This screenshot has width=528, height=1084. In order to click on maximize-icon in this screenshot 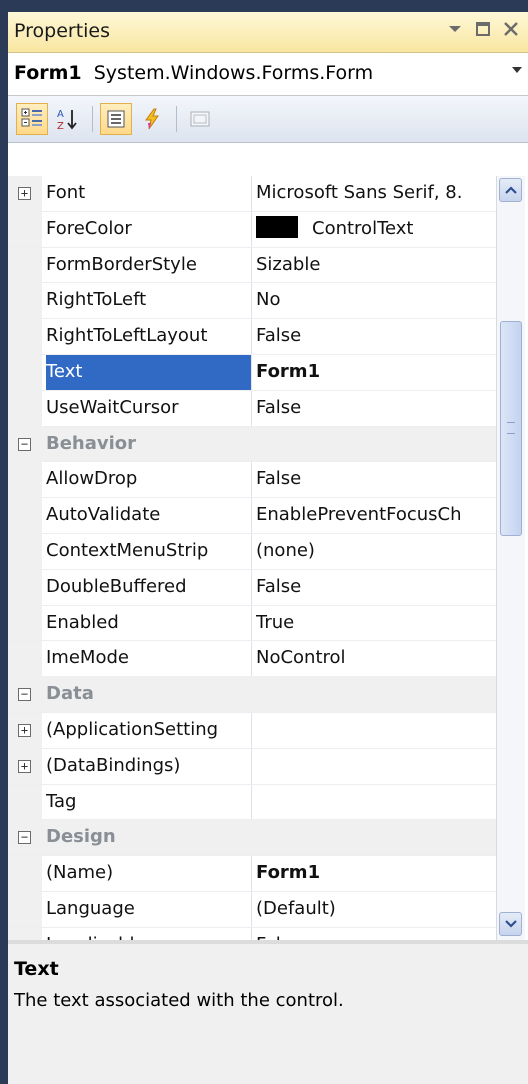, I will do `click(483, 29)`.